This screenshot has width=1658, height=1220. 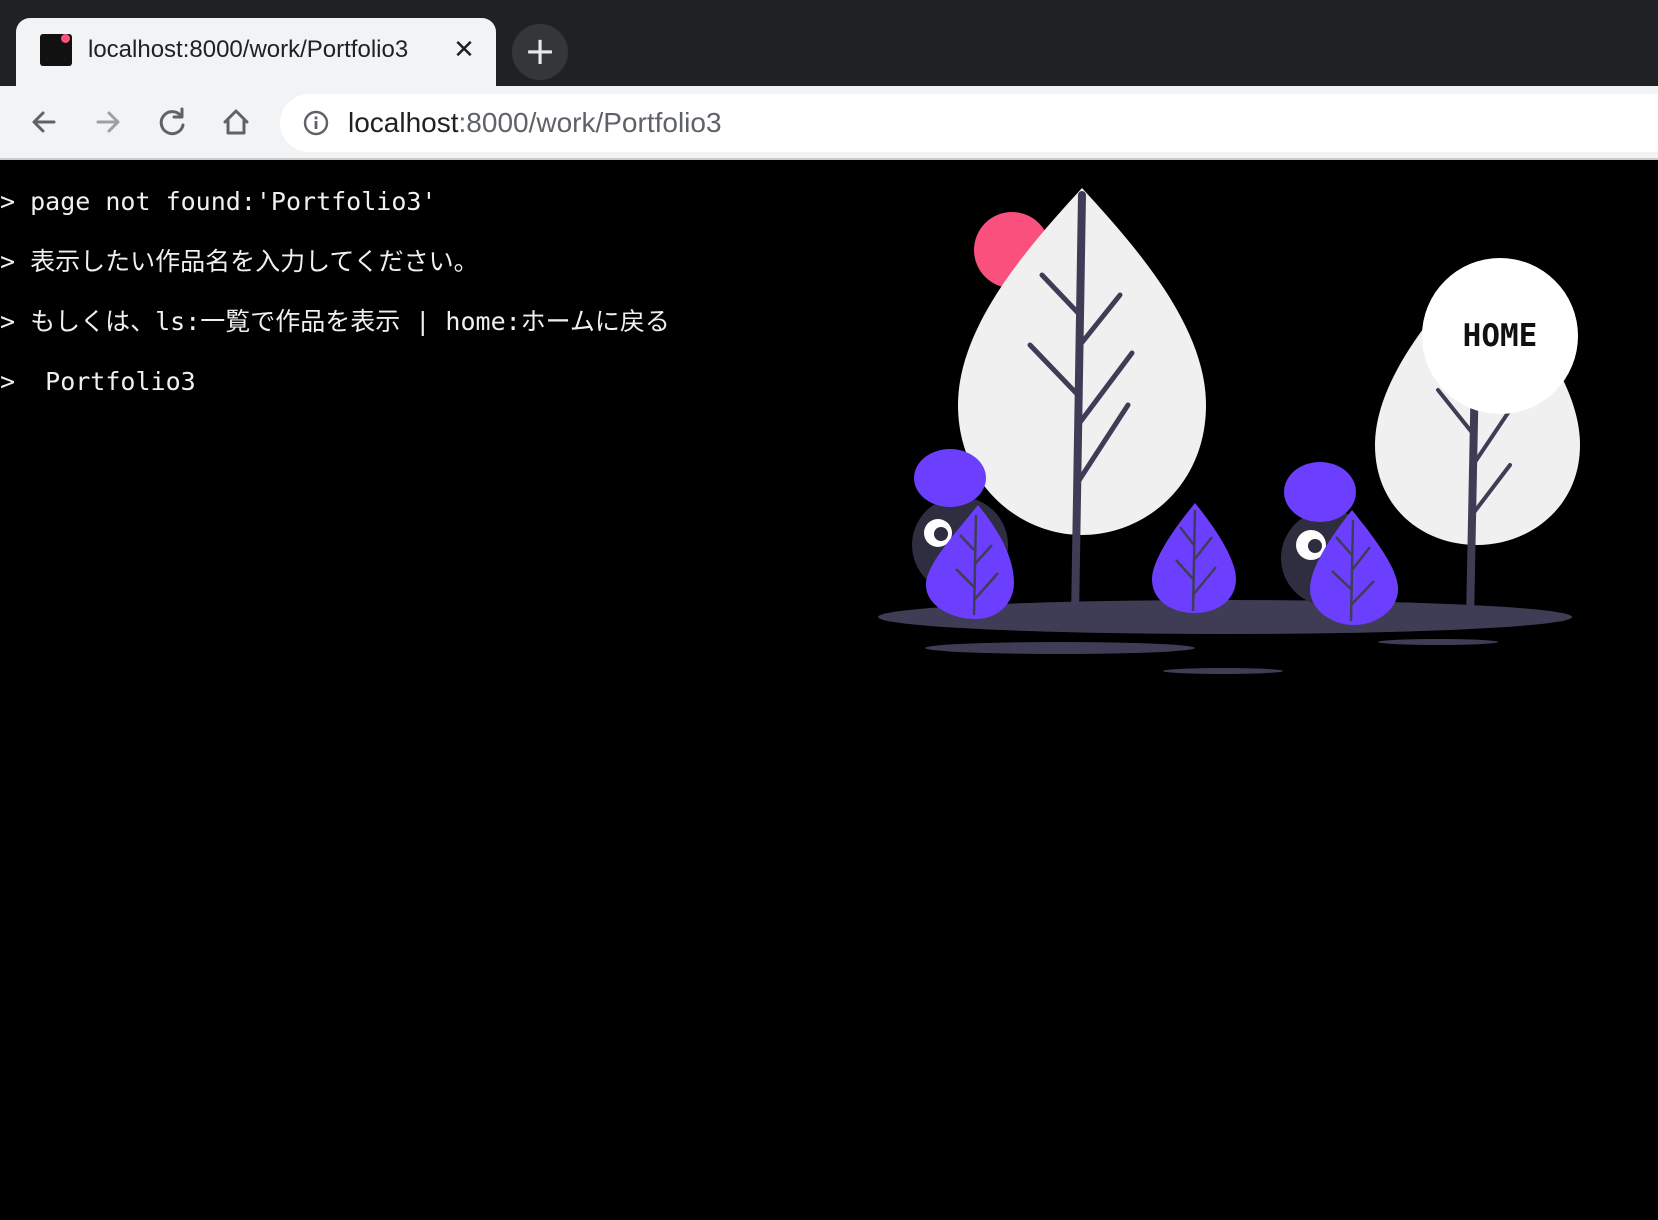 What do you see at coordinates (1500, 336) in the screenshot?
I see `home-button: HOME` at bounding box center [1500, 336].